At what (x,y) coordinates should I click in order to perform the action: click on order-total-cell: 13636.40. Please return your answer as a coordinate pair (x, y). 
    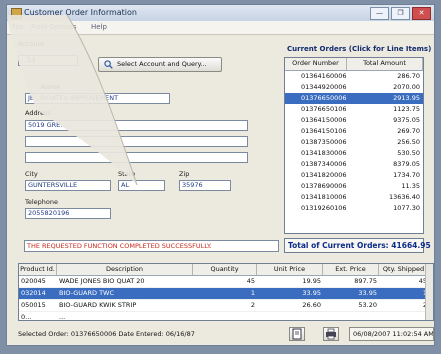
    Looking at the image, I should click on (404, 197).